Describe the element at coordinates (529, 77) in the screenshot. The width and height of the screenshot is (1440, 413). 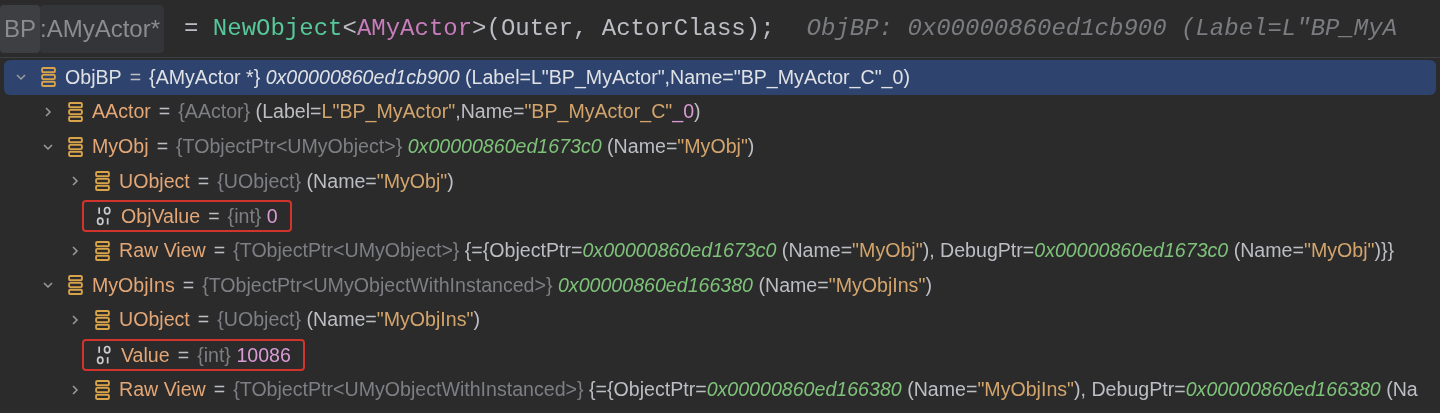
I see `variable-value: {AMyActor *} 0x00000860ed1cb900 (Label=L"BP_MyActor",Name="BP_MyActor_C"_0)` at that location.